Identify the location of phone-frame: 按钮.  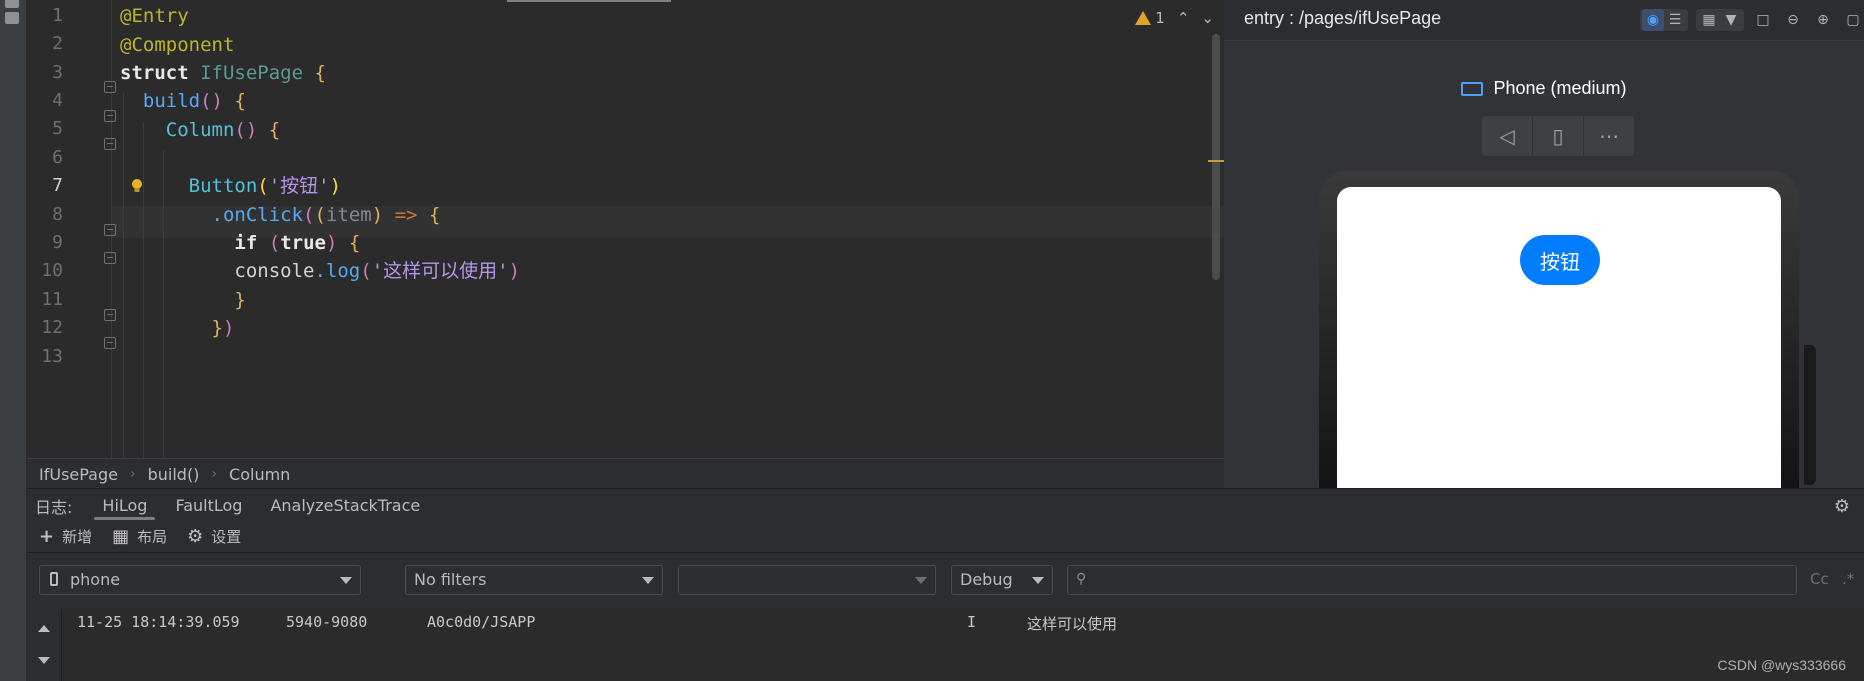
(1559, 329).